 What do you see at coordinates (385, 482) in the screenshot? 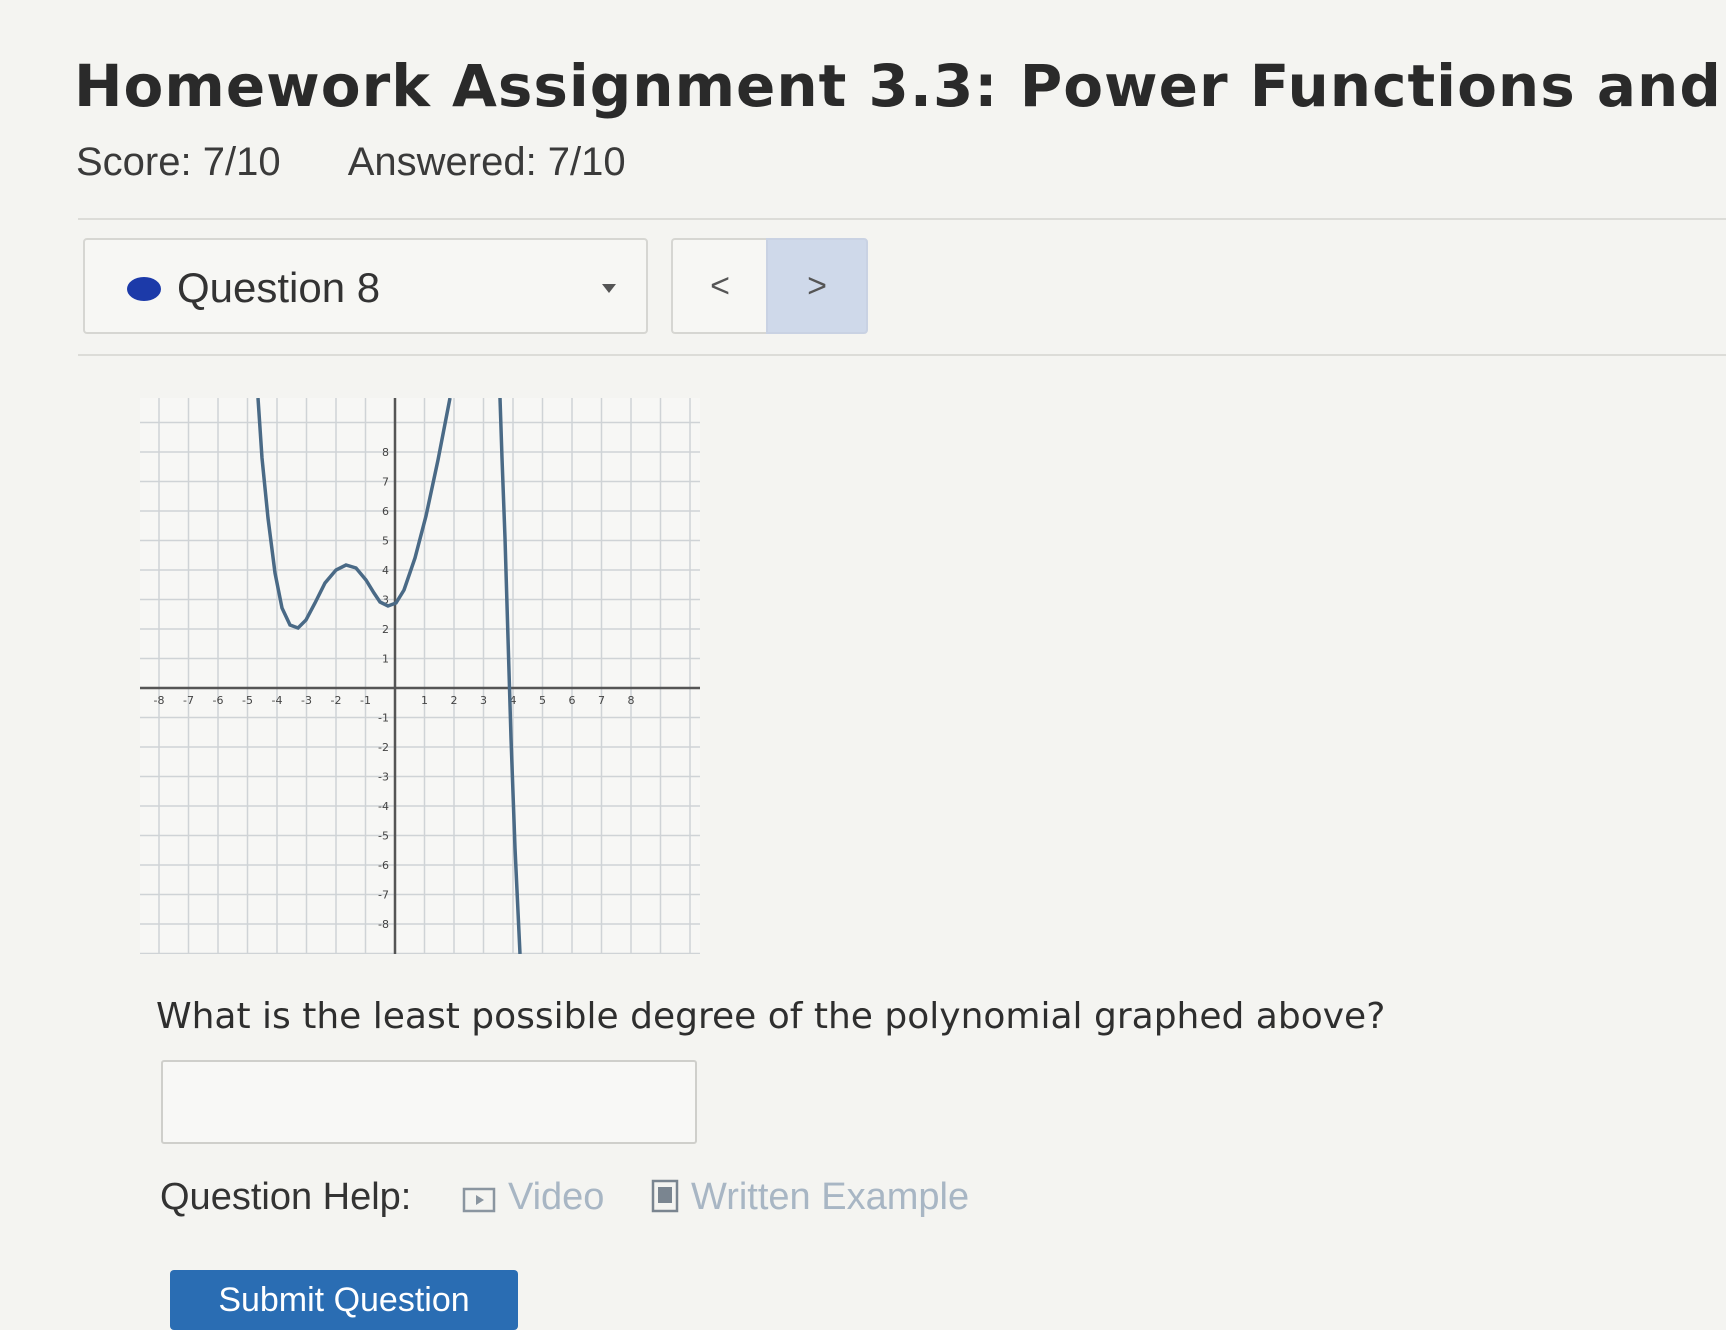
I see `y-tick-label: 7` at bounding box center [385, 482].